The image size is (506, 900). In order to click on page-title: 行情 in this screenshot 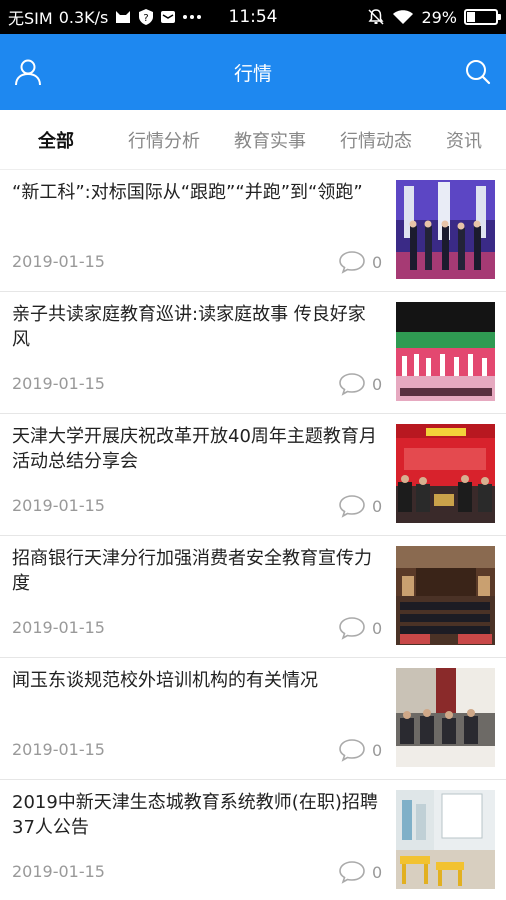, I will do `click(252, 73)`.